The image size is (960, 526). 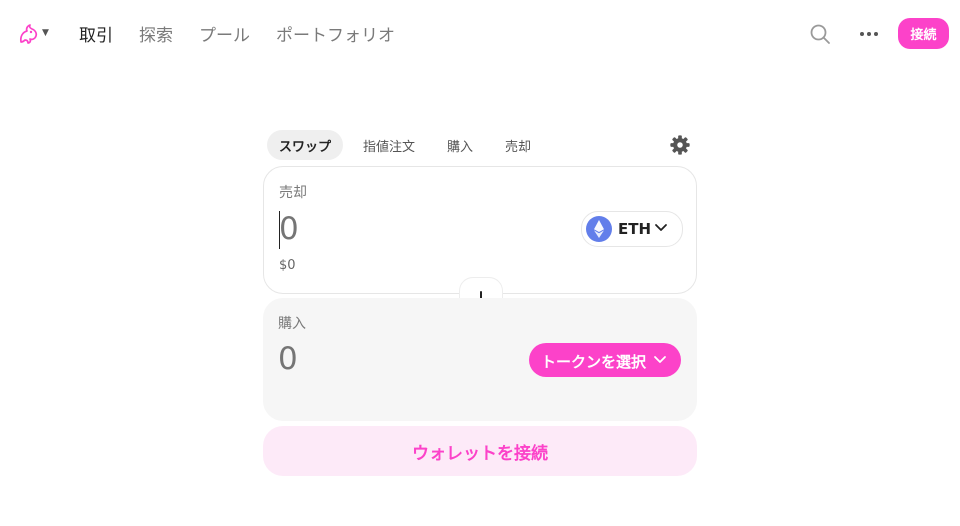 I want to click on main-nav: 取引 探索 プール ポートフォリオ, so click(x=237, y=33).